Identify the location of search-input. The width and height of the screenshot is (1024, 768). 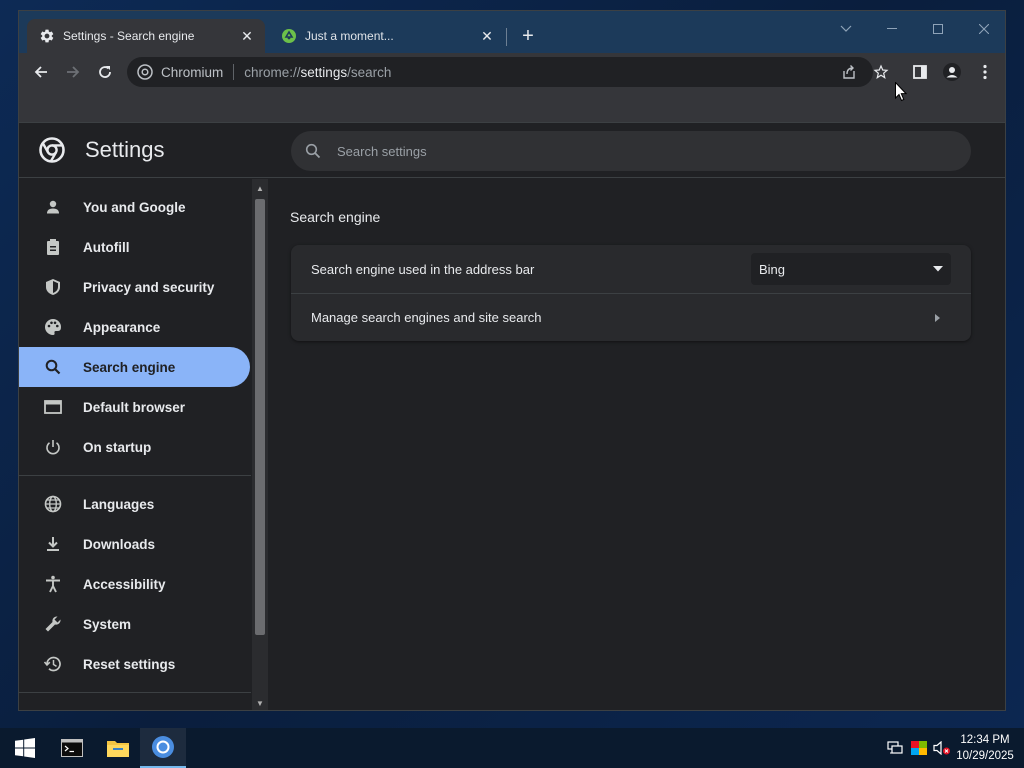
(654, 151).